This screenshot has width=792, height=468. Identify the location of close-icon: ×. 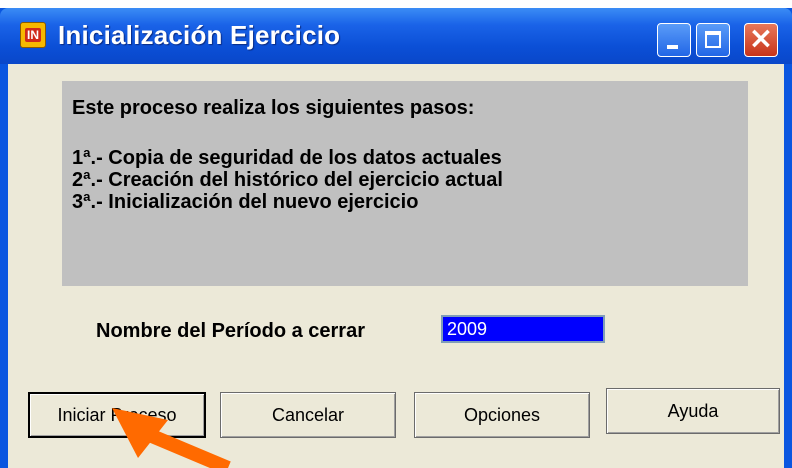
(761, 38).